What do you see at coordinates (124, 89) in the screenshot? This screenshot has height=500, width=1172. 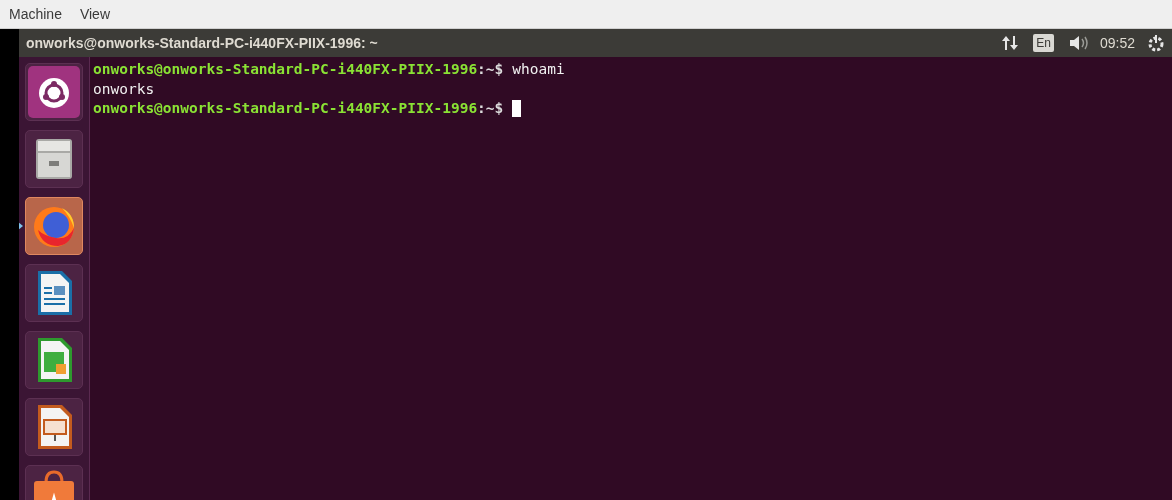 I see `output-text: onworks` at bounding box center [124, 89].